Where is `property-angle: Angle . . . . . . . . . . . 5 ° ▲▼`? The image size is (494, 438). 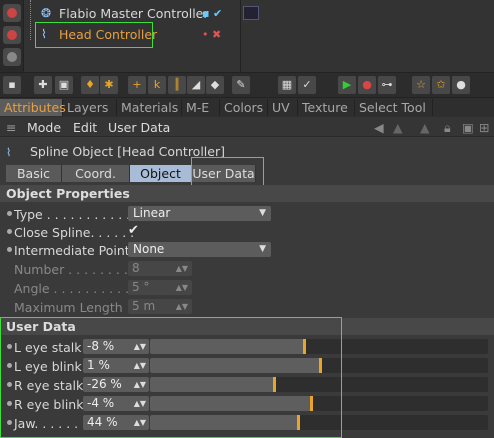 property-angle: Angle . . . . . . . . . . . 5 ° ▲▼ is located at coordinates (247, 288).